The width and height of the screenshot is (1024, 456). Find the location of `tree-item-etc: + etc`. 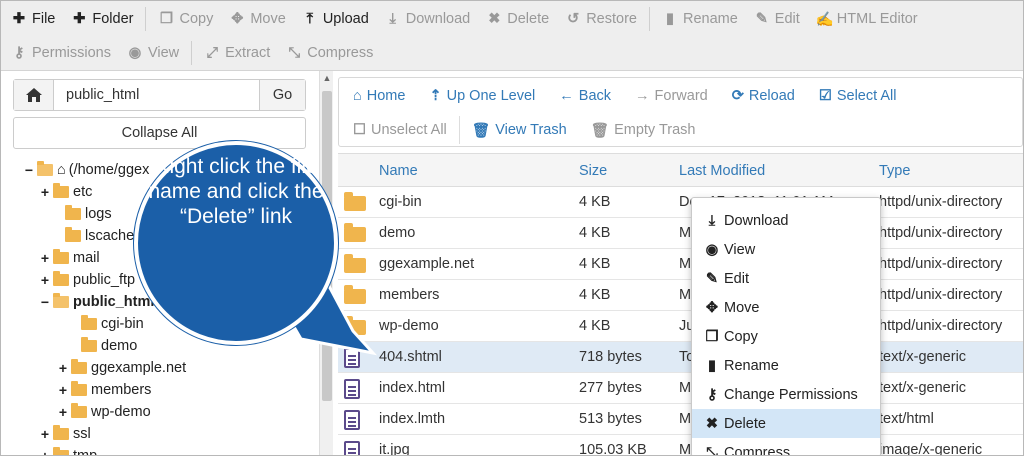

tree-item-etc: + etc is located at coordinates (65, 192).